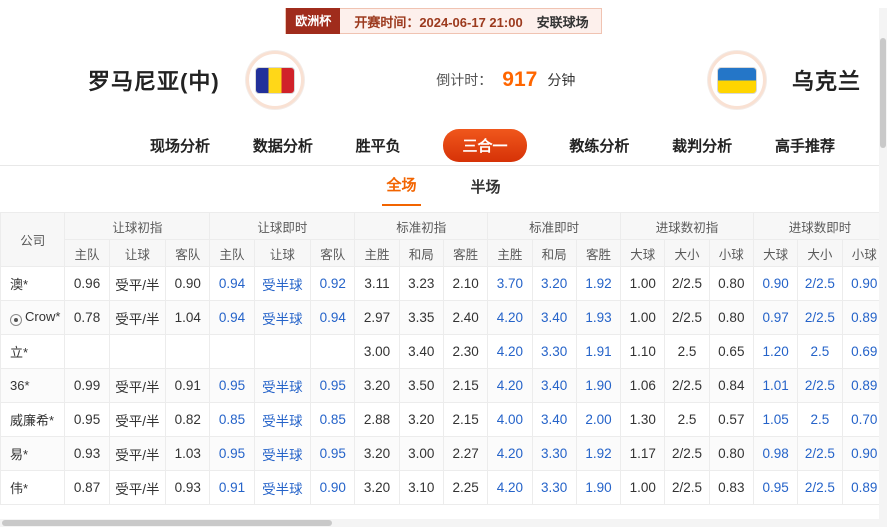 The width and height of the screenshot is (887, 527). Describe the element at coordinates (283, 145) in the screenshot. I see `tab-data-analysis: 数据分析` at that location.